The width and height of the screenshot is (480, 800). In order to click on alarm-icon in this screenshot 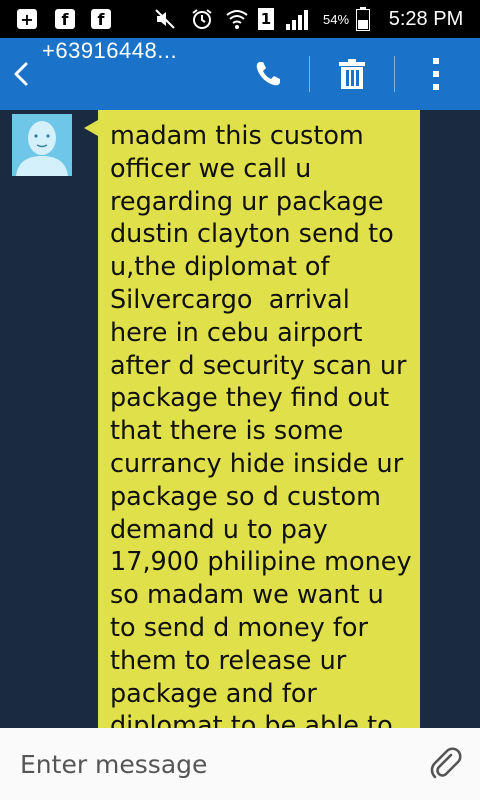, I will do `click(202, 19)`.